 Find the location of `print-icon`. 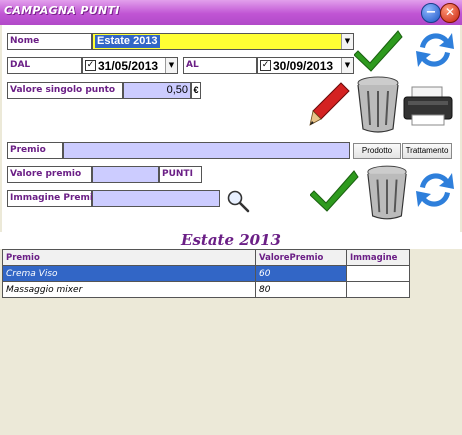

print-icon is located at coordinates (428, 107).